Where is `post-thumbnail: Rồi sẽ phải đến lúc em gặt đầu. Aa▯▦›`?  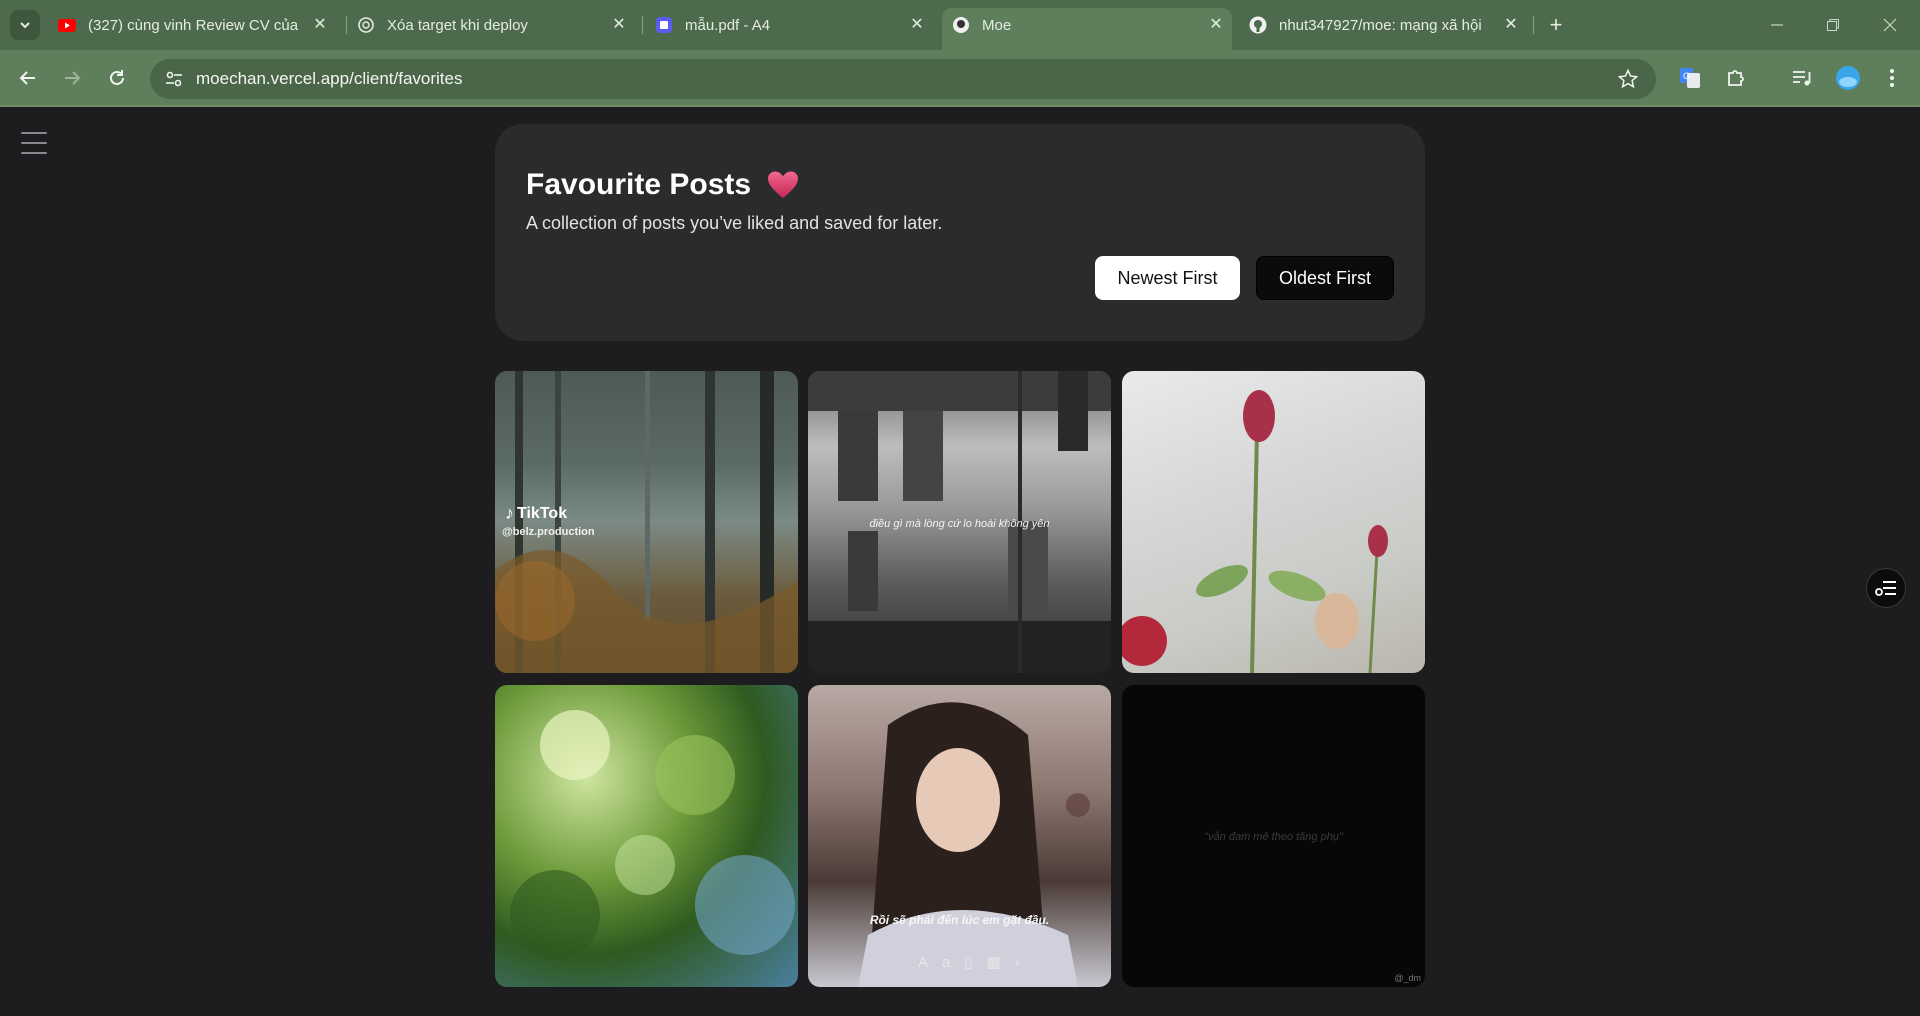
post-thumbnail: Rồi sẽ phải đến lúc em gặt đầu. Aa▯▦› is located at coordinates (959, 836).